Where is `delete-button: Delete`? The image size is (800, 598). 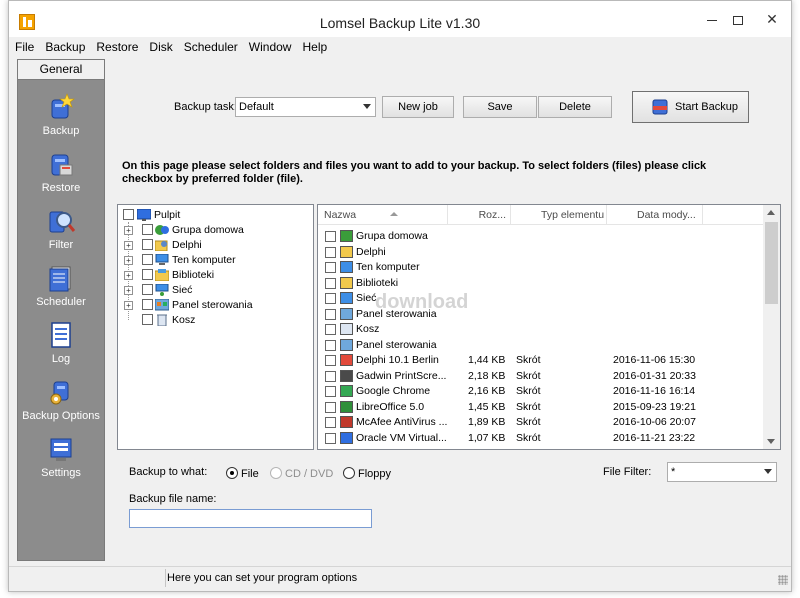
delete-button: Delete is located at coordinates (575, 107).